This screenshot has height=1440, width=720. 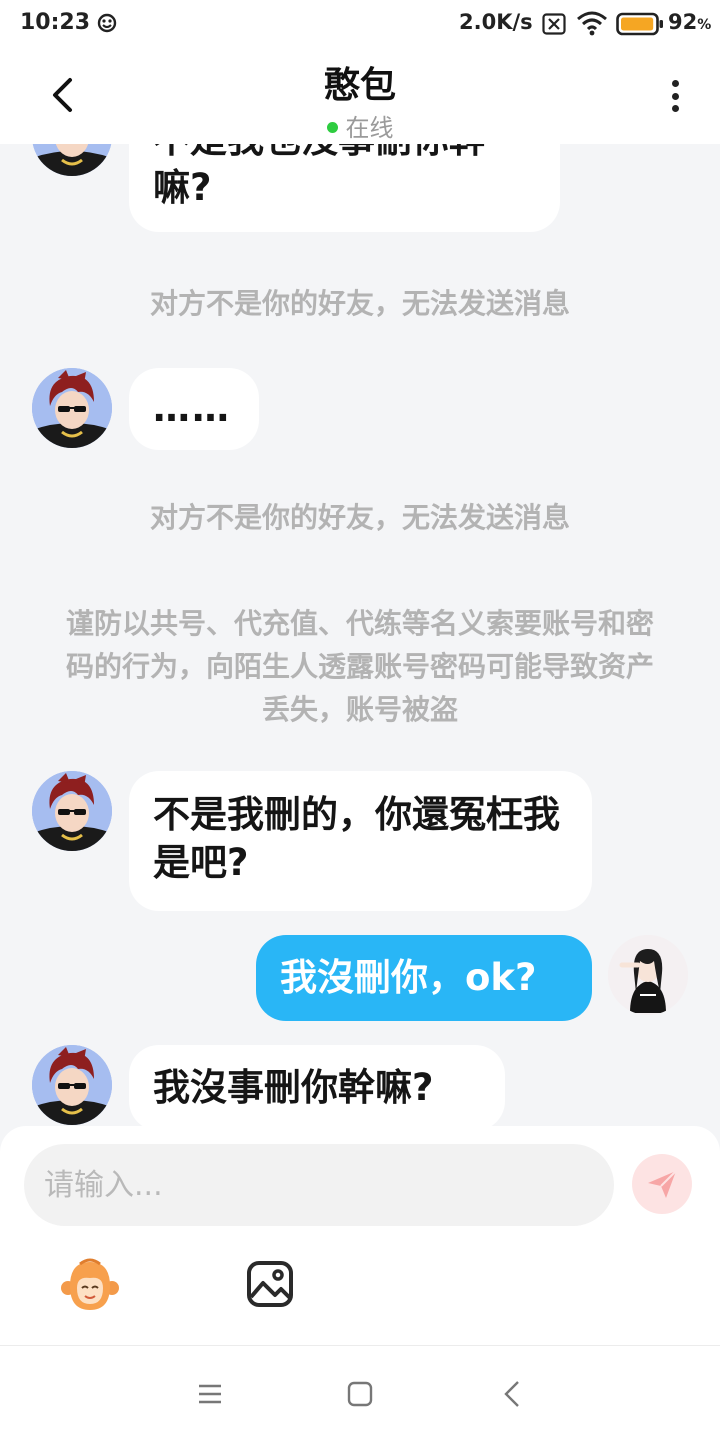 I want to click on paper-plane-icon, so click(x=662, y=1184).